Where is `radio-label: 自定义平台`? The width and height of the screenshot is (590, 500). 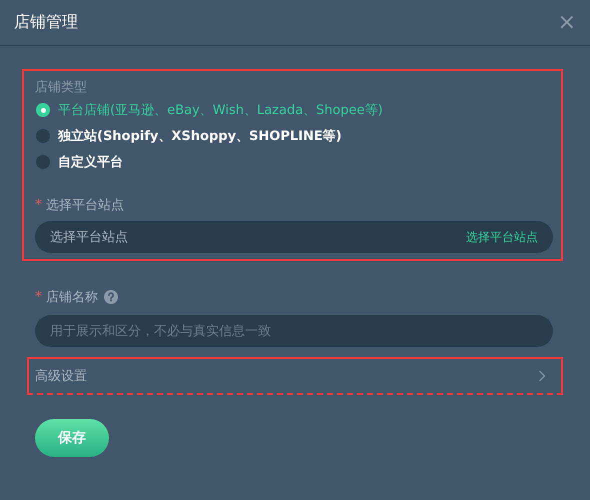 radio-label: 自定义平台 is located at coordinates (90, 162).